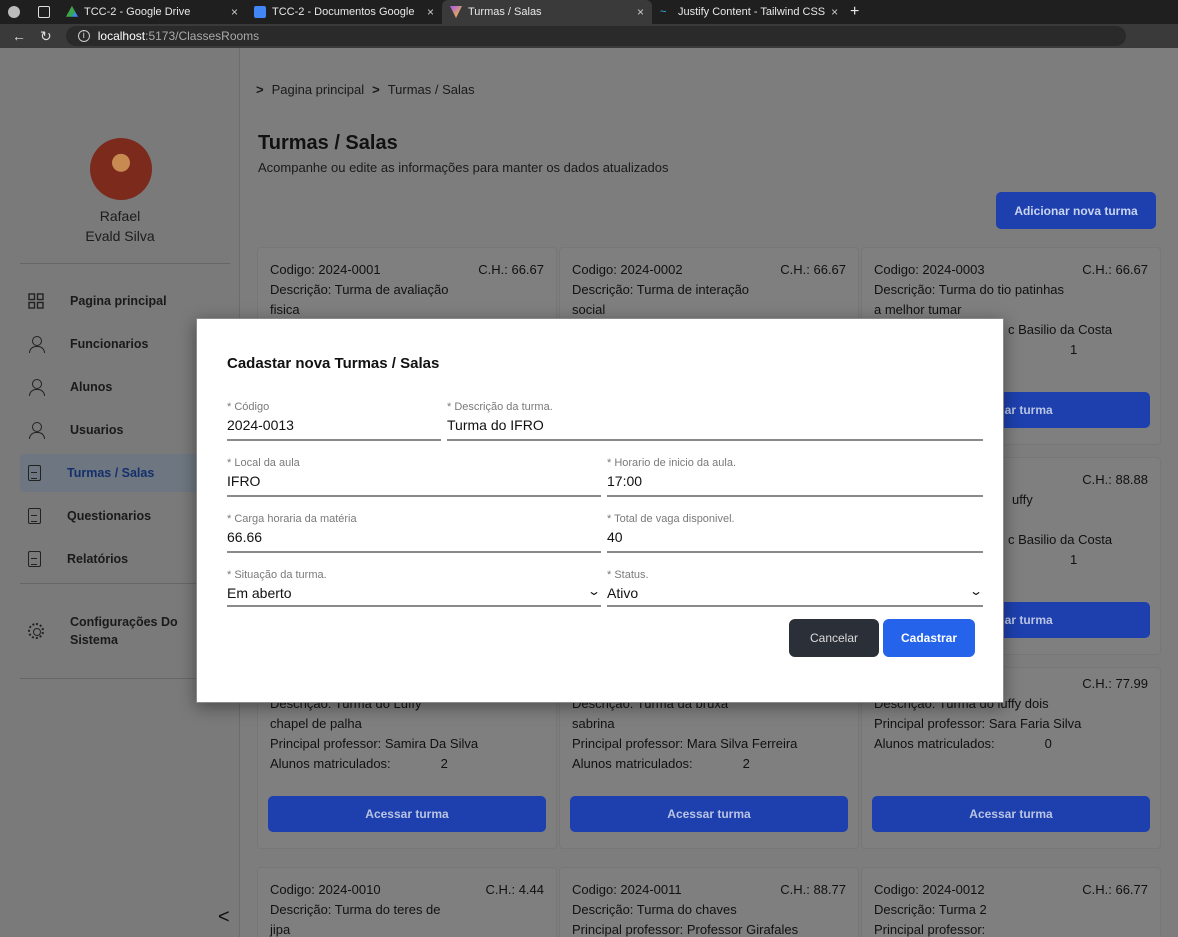 This screenshot has height=937, width=1178. What do you see at coordinates (505, 12) in the screenshot?
I see `tab-title: Turmas / Salas` at bounding box center [505, 12].